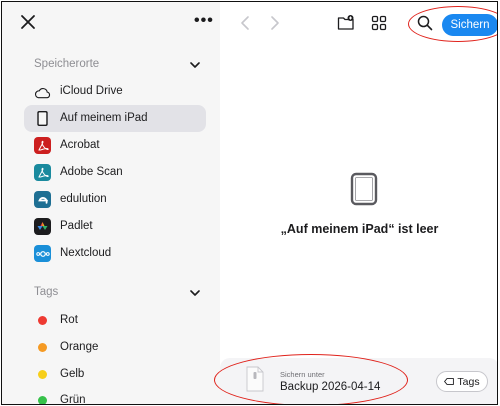  What do you see at coordinates (346, 23) in the screenshot?
I see `new-folder-icon` at bounding box center [346, 23].